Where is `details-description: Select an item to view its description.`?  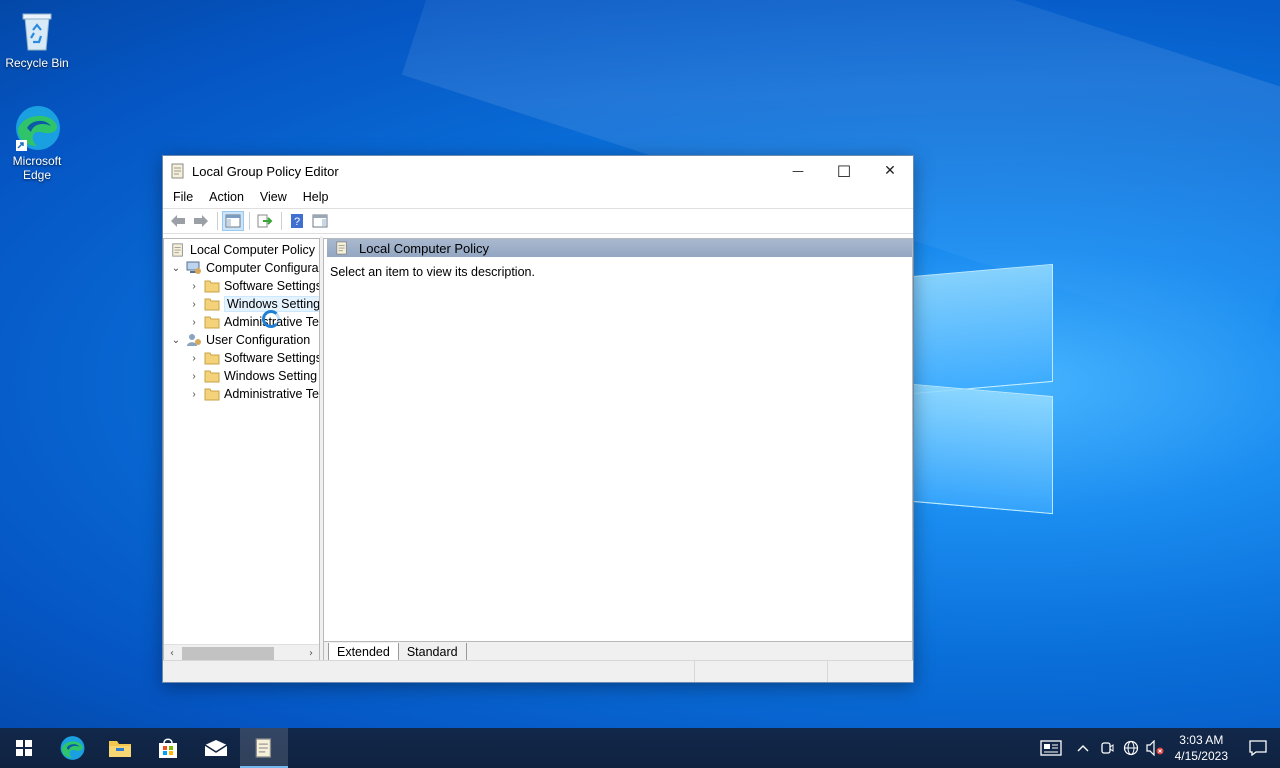 details-description: Select an item to view its description. is located at coordinates (432, 272).